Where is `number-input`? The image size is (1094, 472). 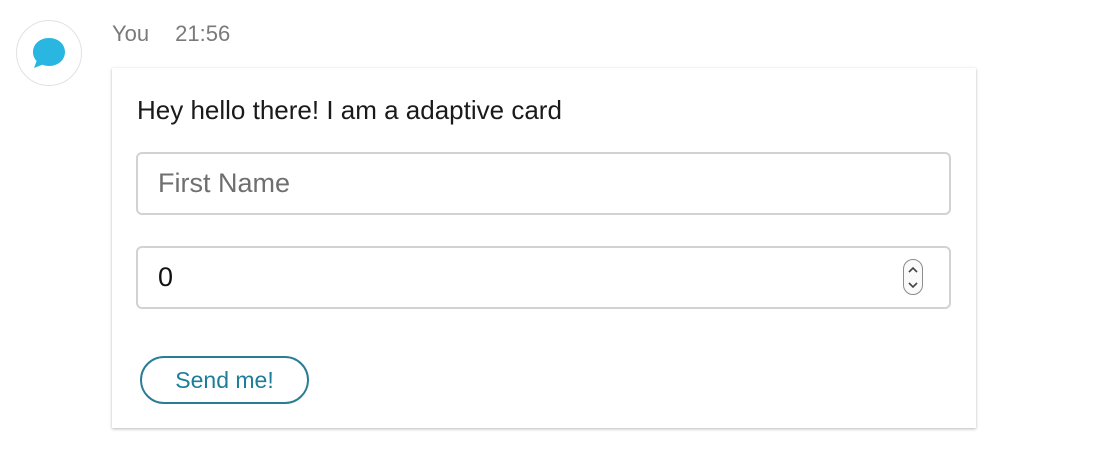 number-input is located at coordinates (543, 277).